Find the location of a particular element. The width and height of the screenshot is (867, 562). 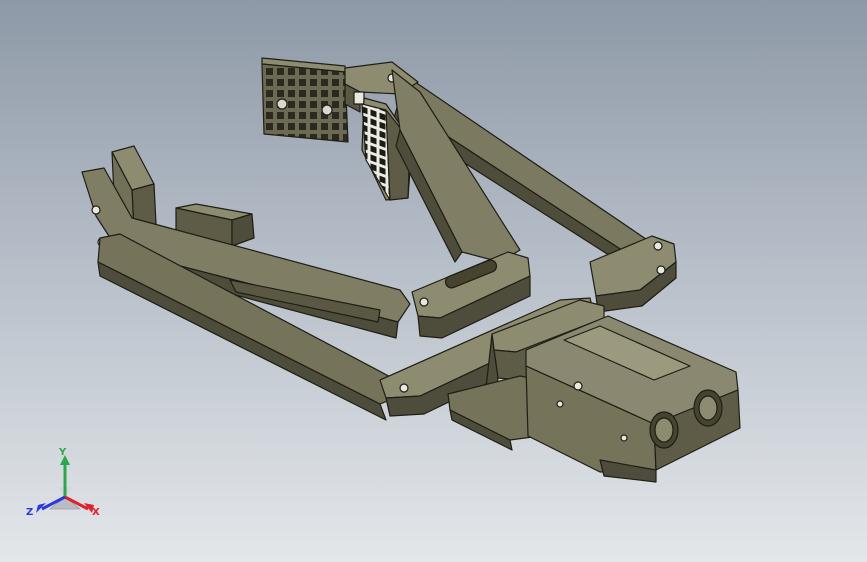

y-axis-label: Y is located at coordinates (62, 452).